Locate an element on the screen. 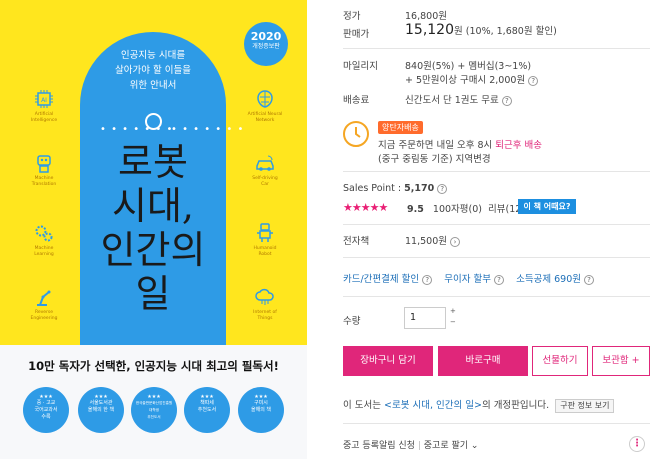 The width and height of the screenshot is (650, 459). award-badge: ★★★ 구미시 올해의 책 is located at coordinates (261, 410).